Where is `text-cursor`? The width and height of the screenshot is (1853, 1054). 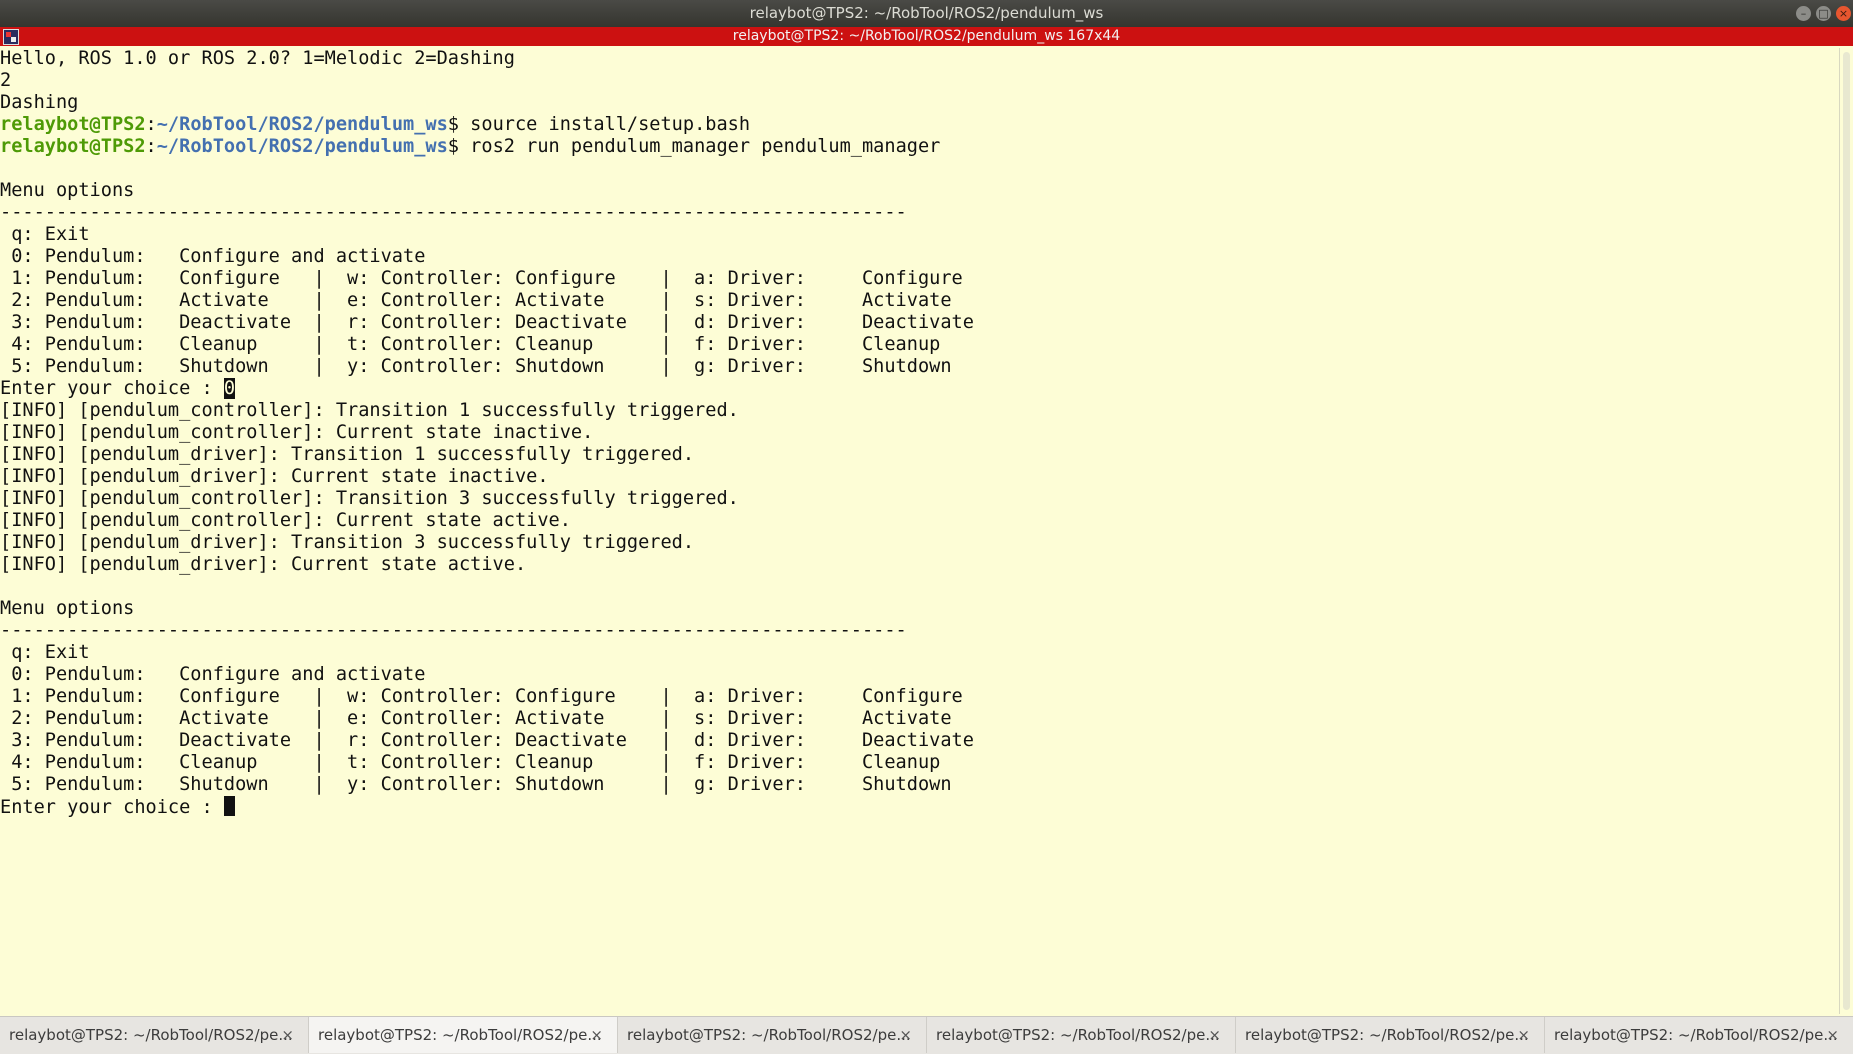 text-cursor is located at coordinates (229, 806).